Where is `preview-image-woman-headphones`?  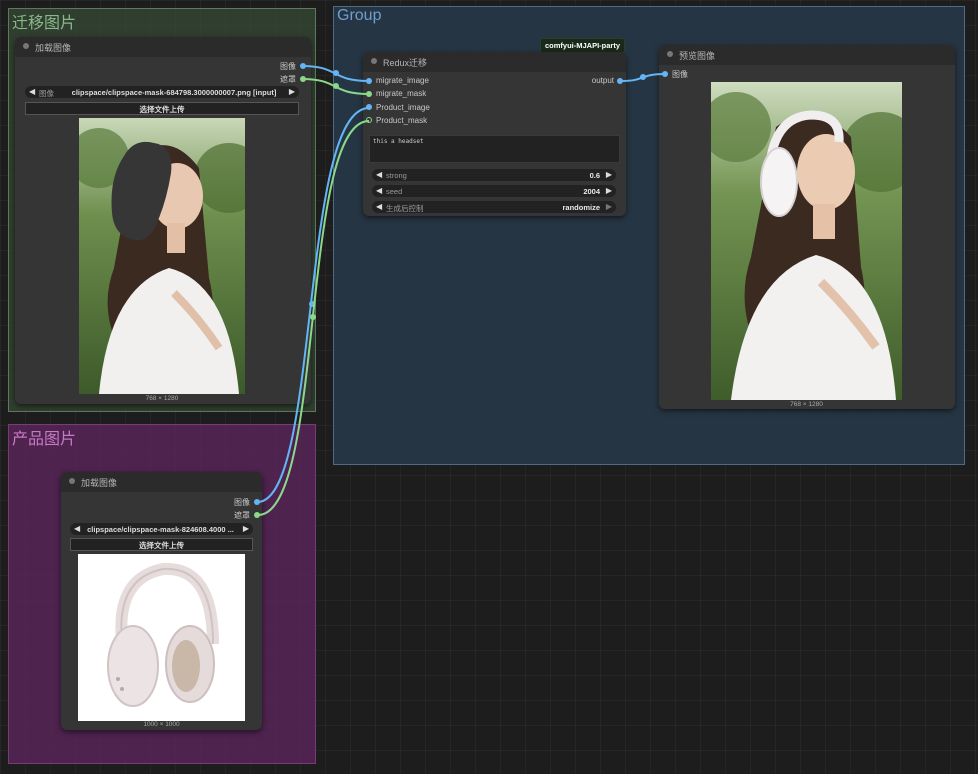
preview-image-woman-headphones is located at coordinates (806, 241).